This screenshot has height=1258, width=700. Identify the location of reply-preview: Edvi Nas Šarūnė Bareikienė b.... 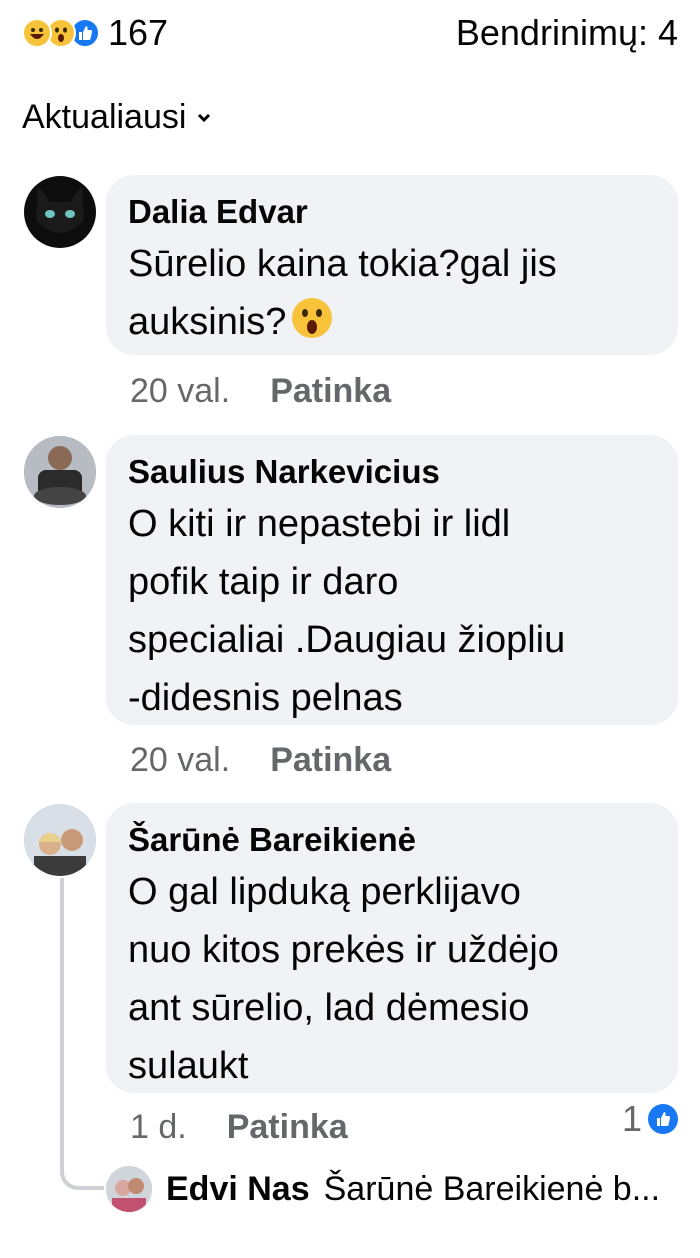
(383, 1189).